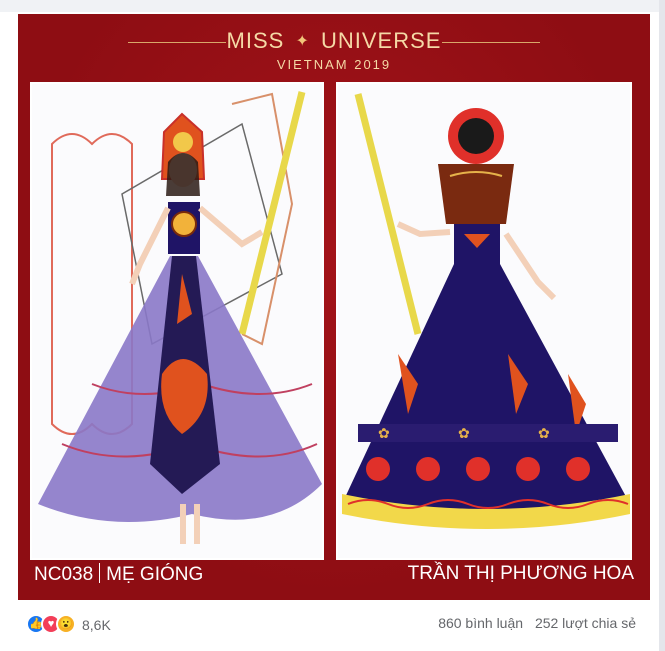 This screenshot has width=665, height=651. Describe the element at coordinates (488, 433) in the screenshot. I see `skirt-pattern-band-shape` at that location.